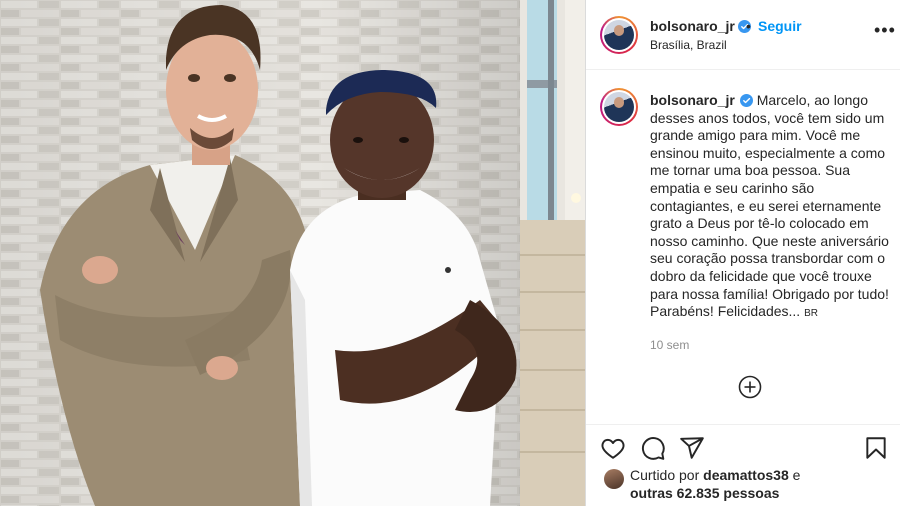 Image resolution: width=900 pixels, height=506 pixels. Describe the element at coordinates (746, 475) in the screenshot. I see `liker-username: deamattos38` at that location.